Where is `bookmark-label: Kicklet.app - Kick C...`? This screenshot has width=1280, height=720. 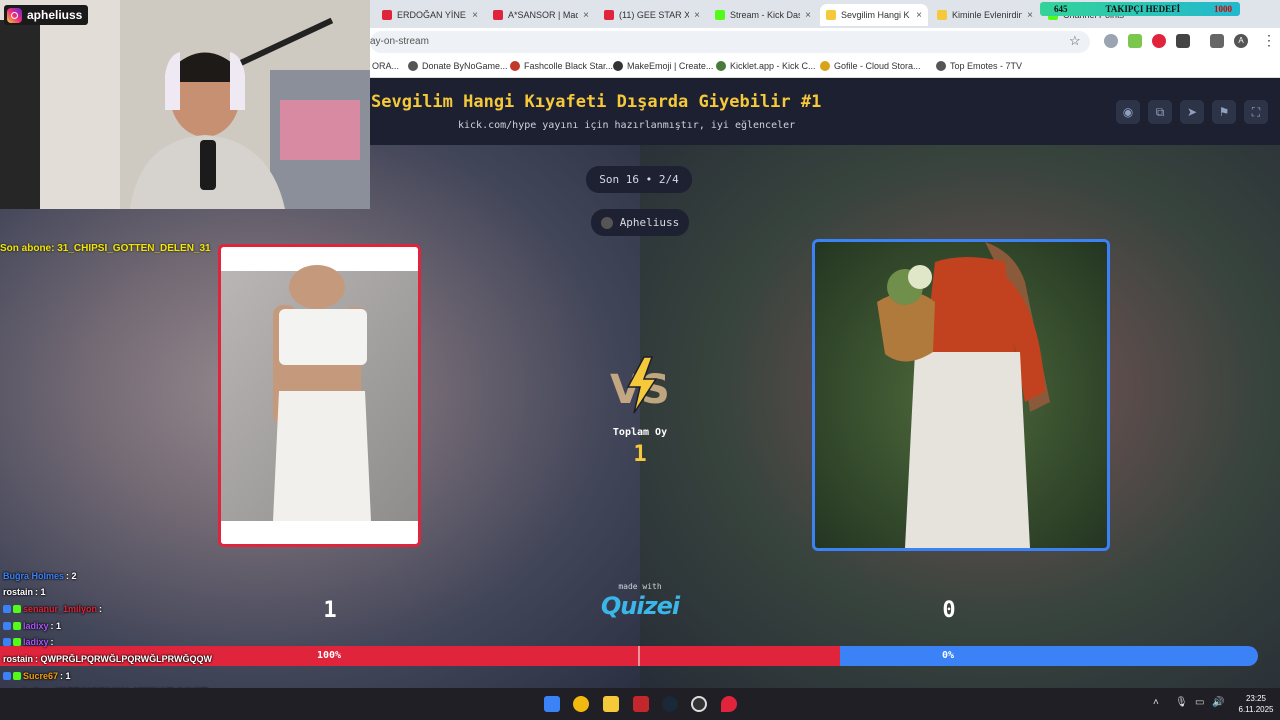
bookmark-label: Kicklet.app - Kick C... is located at coordinates (773, 66).